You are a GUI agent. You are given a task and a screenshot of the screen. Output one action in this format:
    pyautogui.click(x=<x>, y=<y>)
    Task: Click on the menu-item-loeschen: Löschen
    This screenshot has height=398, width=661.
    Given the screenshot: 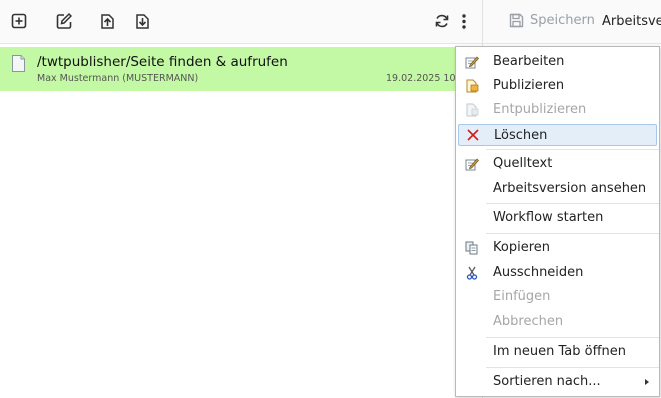 What is the action you would take?
    pyautogui.click(x=557, y=135)
    